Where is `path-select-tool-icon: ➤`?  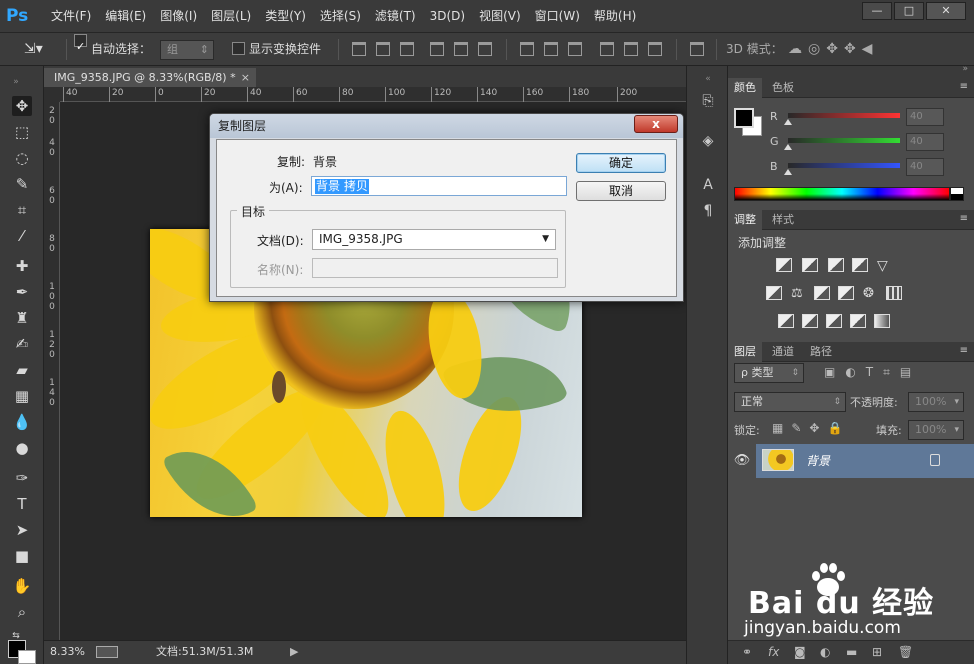
path-select-tool-icon: ➤ is located at coordinates (22, 530).